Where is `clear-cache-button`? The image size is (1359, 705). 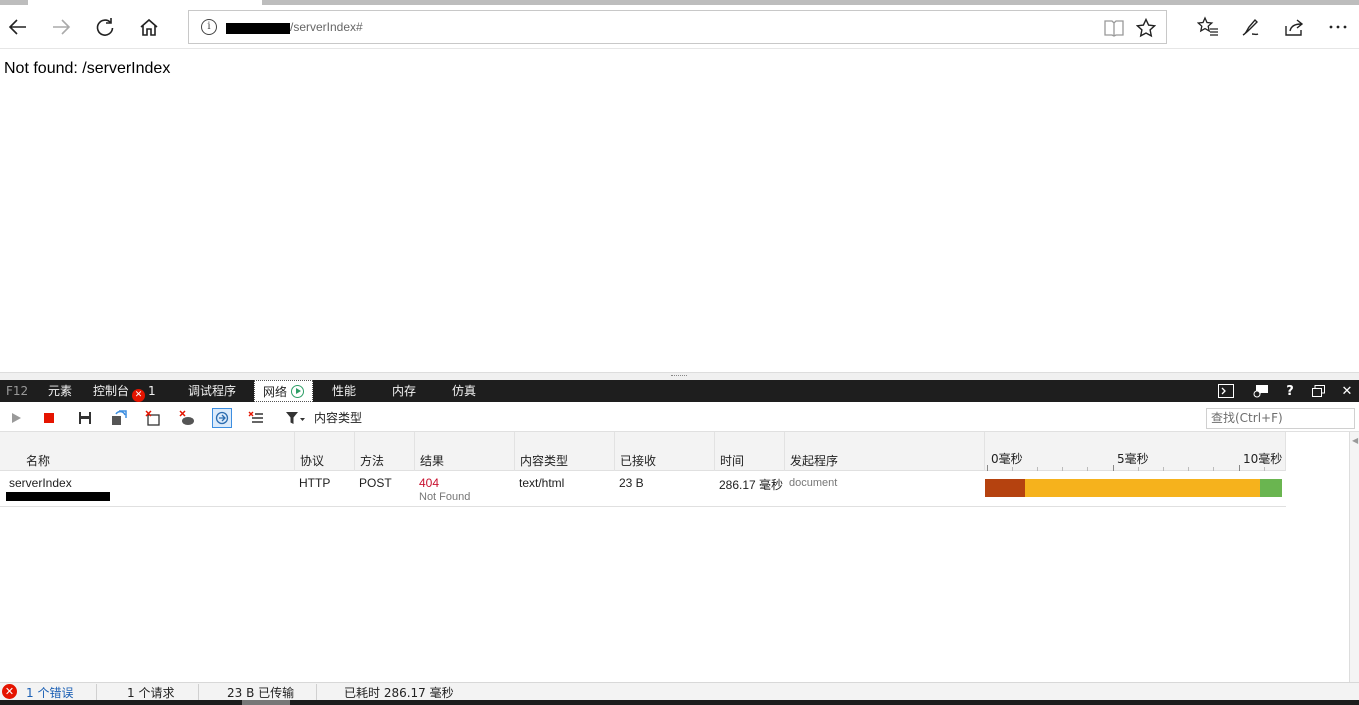 clear-cache-button is located at coordinates (153, 418).